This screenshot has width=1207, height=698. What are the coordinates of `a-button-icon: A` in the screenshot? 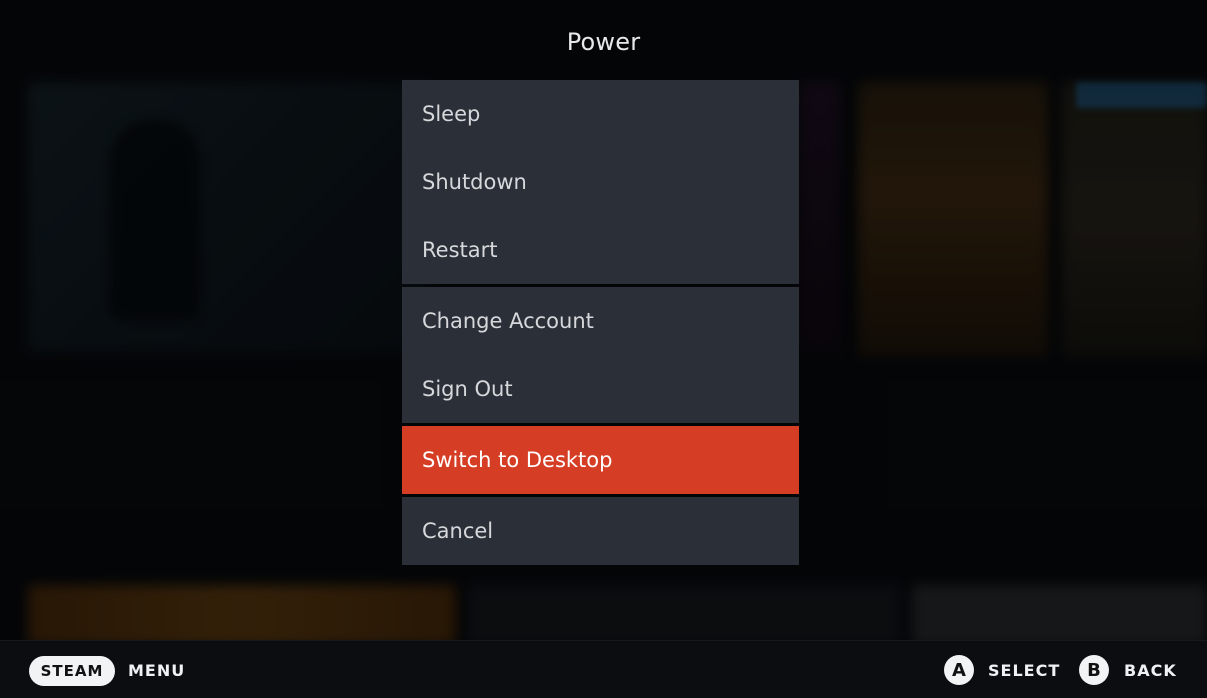 It's located at (959, 670).